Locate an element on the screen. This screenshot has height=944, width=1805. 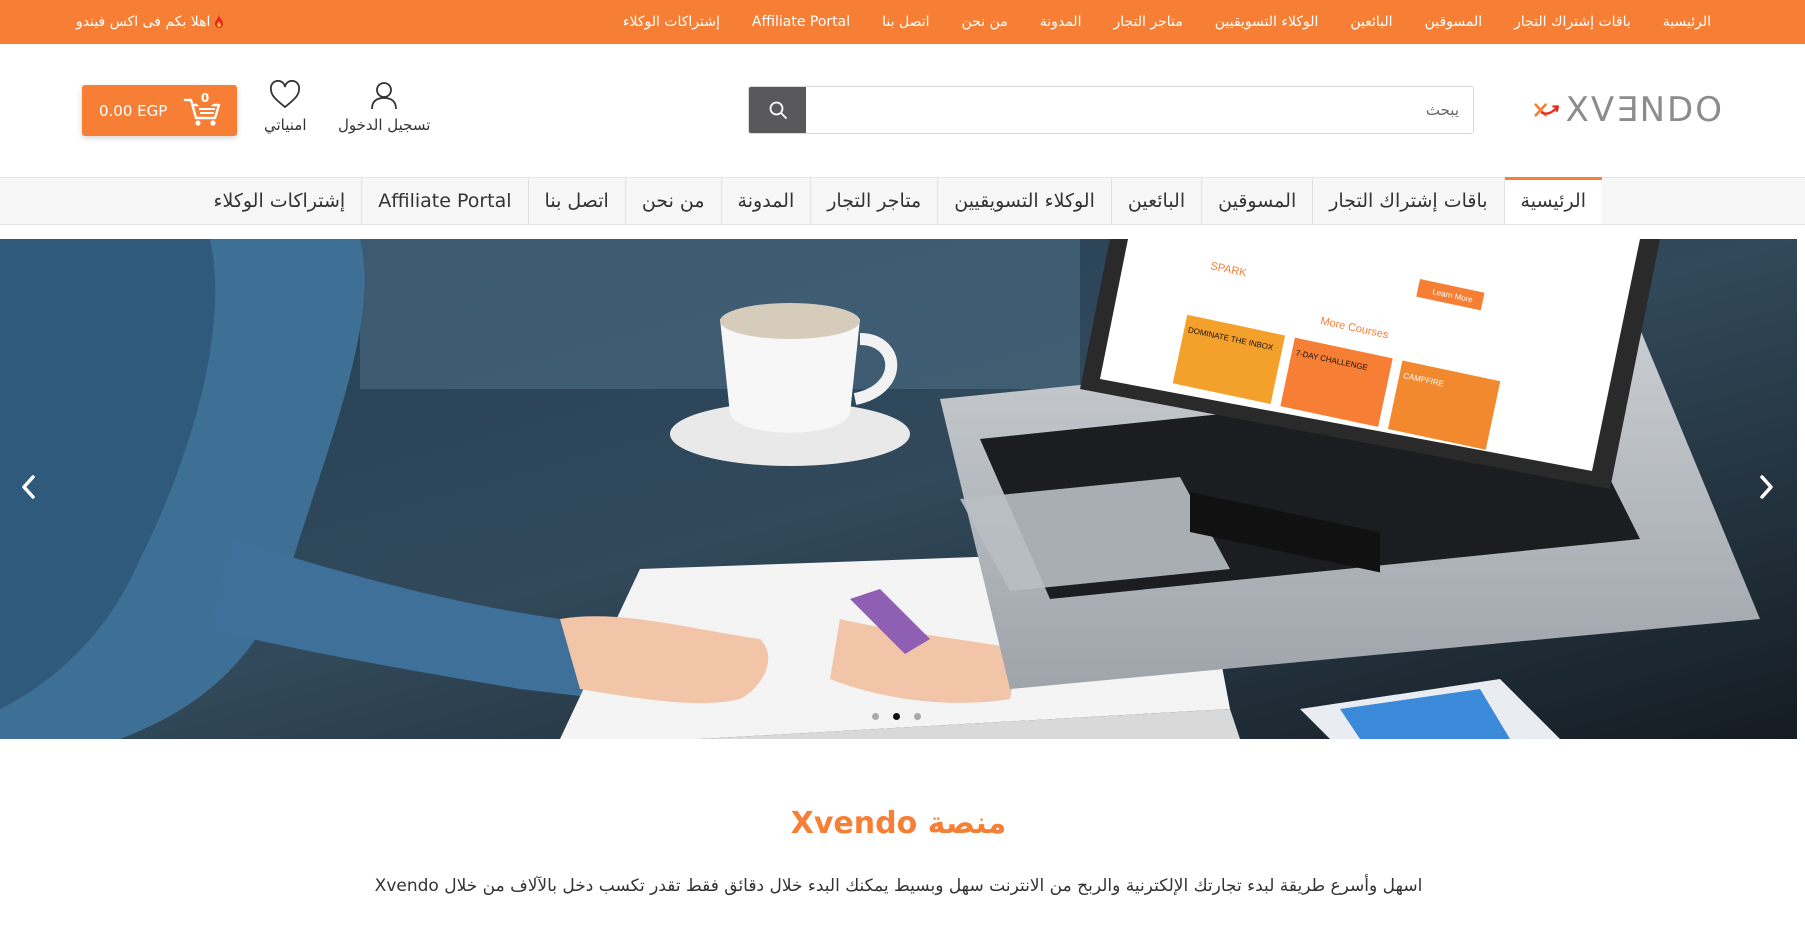
nav-item-marketing-agents: الوكلاء التسويقيين is located at coordinates (1024, 201).